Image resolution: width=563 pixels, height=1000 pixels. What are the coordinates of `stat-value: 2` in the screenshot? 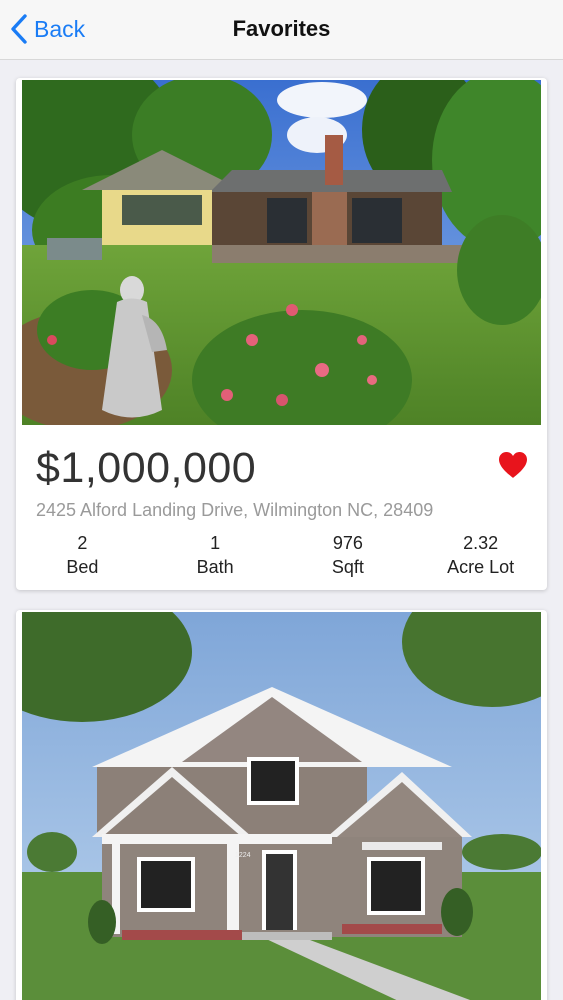 It's located at (82, 543).